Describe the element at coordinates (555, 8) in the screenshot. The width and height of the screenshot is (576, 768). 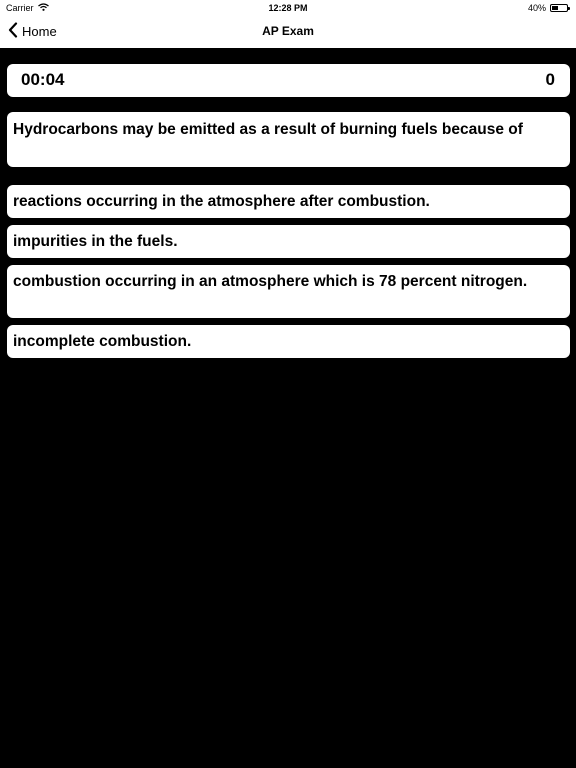
I see `battery-fill` at that location.